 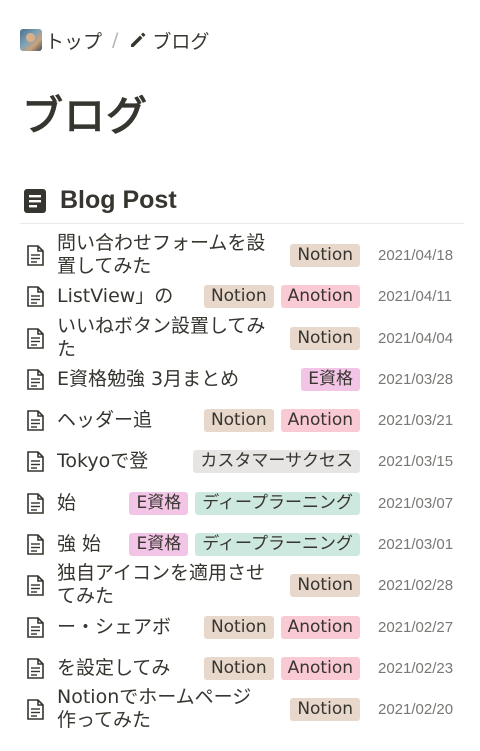 What do you see at coordinates (416, 462) in the screenshot?
I see `post-date: 2021/03/15` at bounding box center [416, 462].